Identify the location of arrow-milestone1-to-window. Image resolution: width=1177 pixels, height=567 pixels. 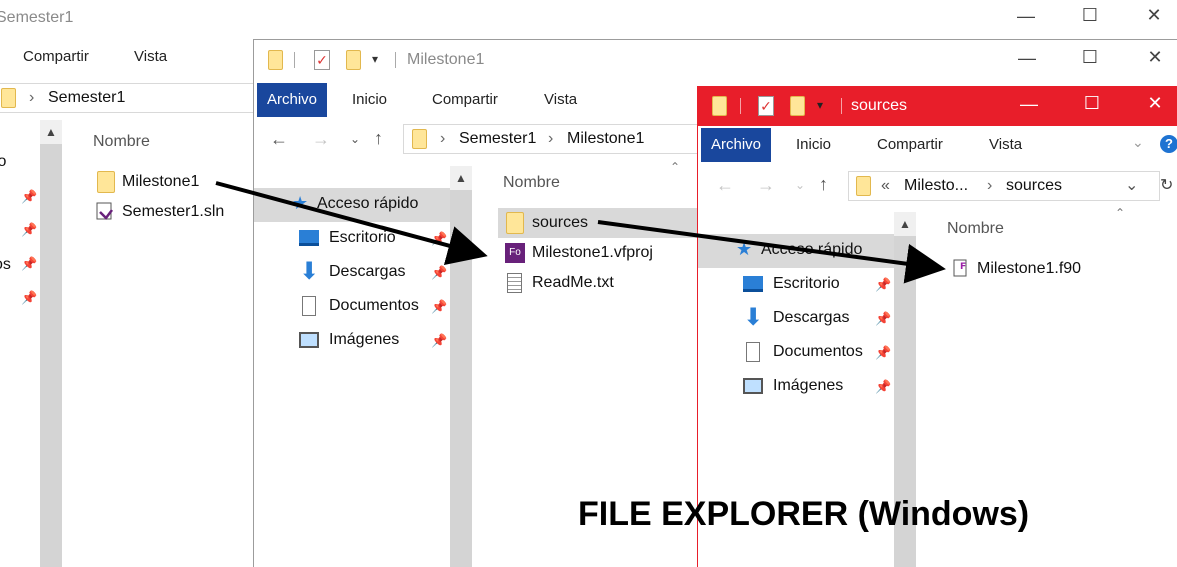
(351, 223).